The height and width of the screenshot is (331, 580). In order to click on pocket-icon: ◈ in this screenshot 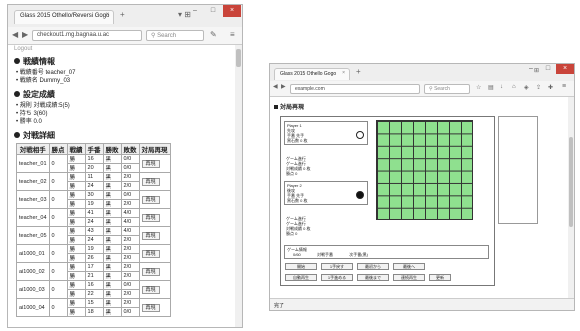, I will do `click(526, 87)`.